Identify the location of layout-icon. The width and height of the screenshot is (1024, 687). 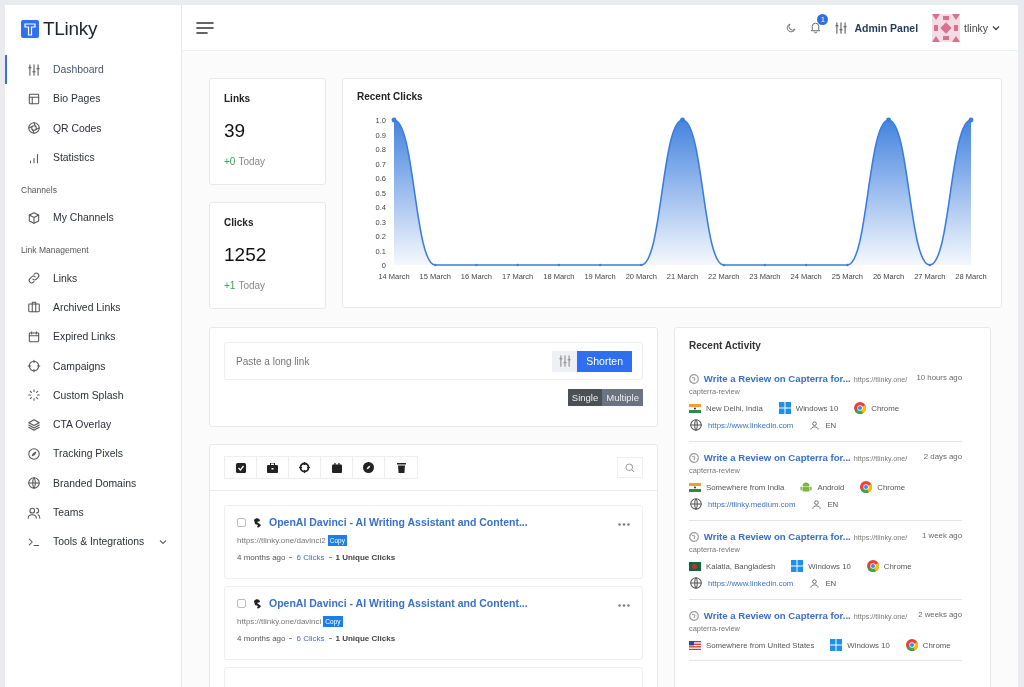
(34, 98).